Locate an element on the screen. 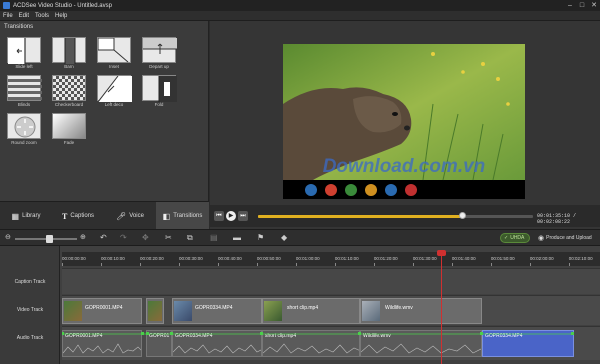  ruler-tick-label: 00:00:50:00 is located at coordinates (268, 258).